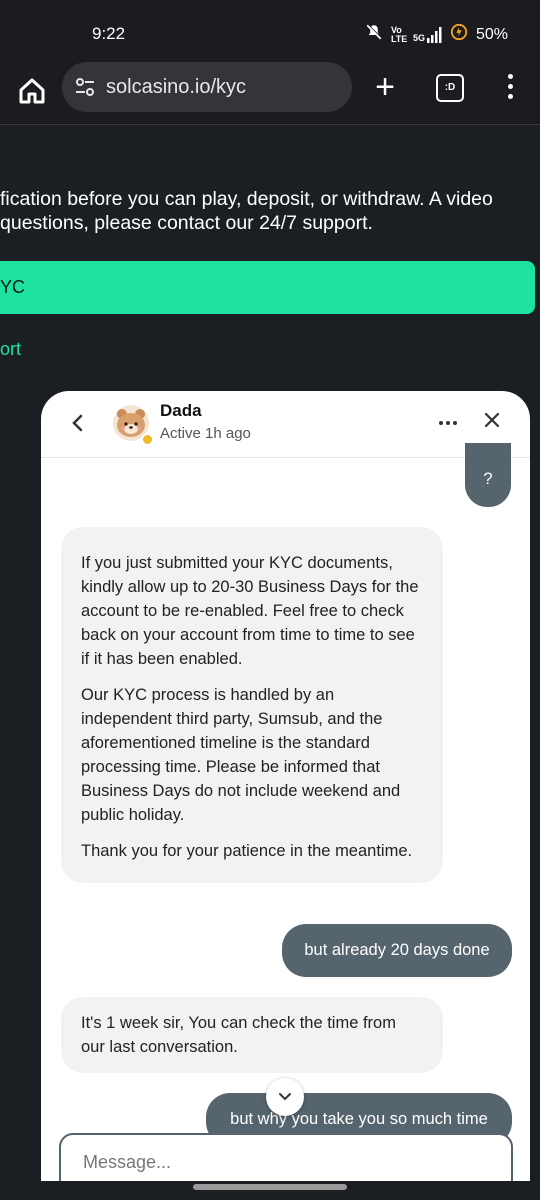 The image size is (540, 1200). What do you see at coordinates (181, 410) in the screenshot?
I see `agent-name: Dada` at bounding box center [181, 410].